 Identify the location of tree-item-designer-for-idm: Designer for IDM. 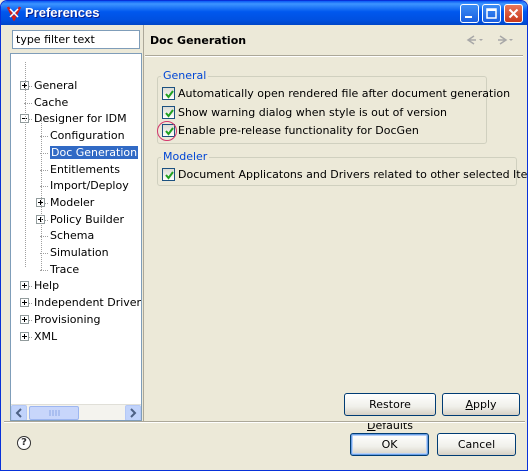
(80, 119).